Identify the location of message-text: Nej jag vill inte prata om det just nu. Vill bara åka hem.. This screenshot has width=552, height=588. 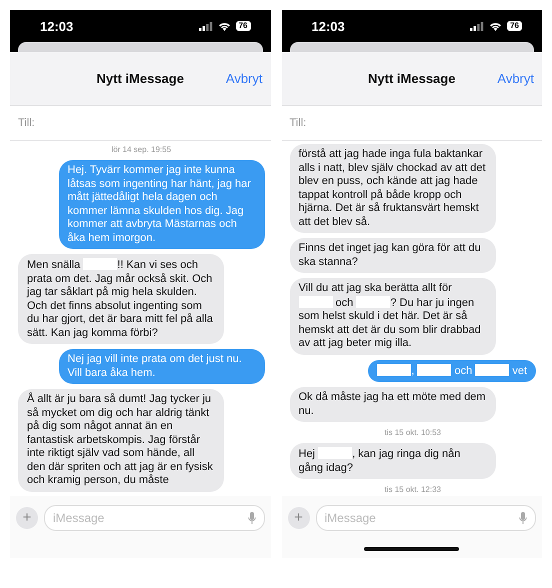
(155, 366).